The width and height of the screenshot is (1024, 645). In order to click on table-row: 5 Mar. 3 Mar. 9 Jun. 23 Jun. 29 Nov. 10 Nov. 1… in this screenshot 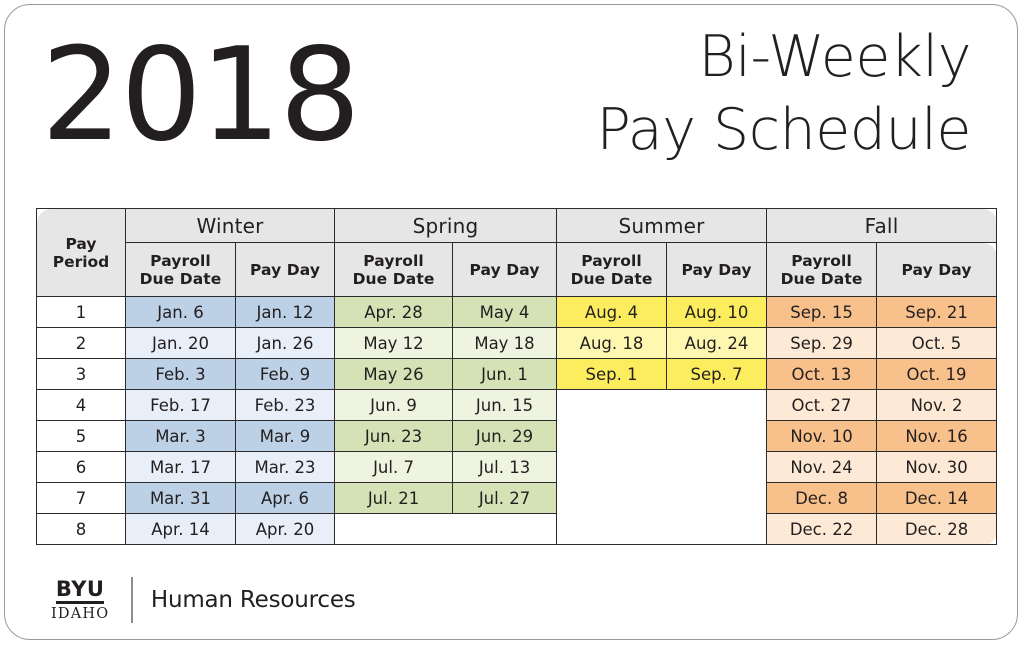, I will do `click(517, 436)`.